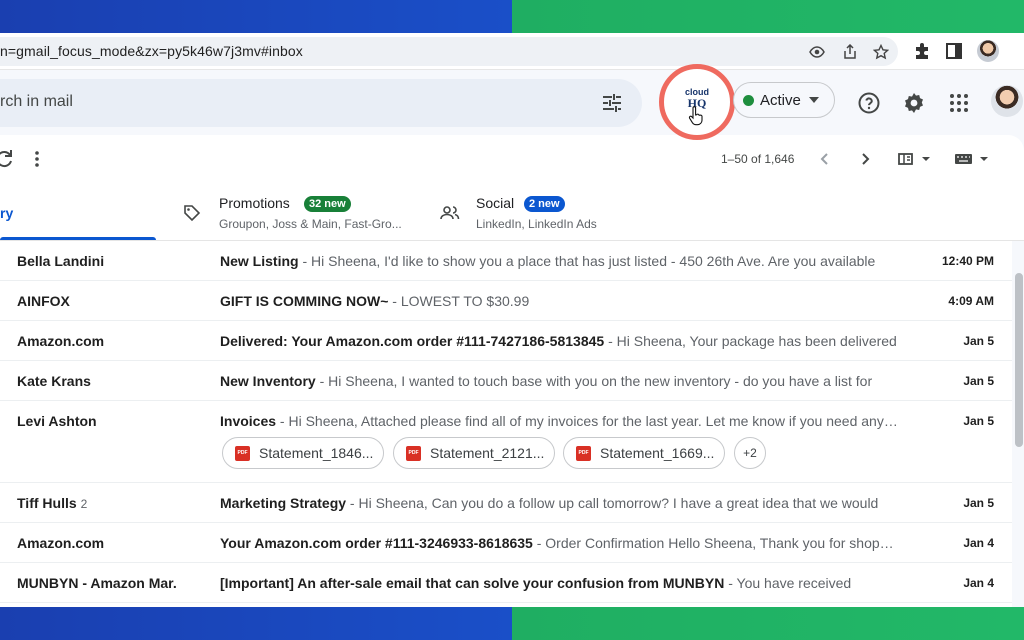 The width and height of the screenshot is (1024, 640). I want to click on more-vert-icon, so click(37, 159).